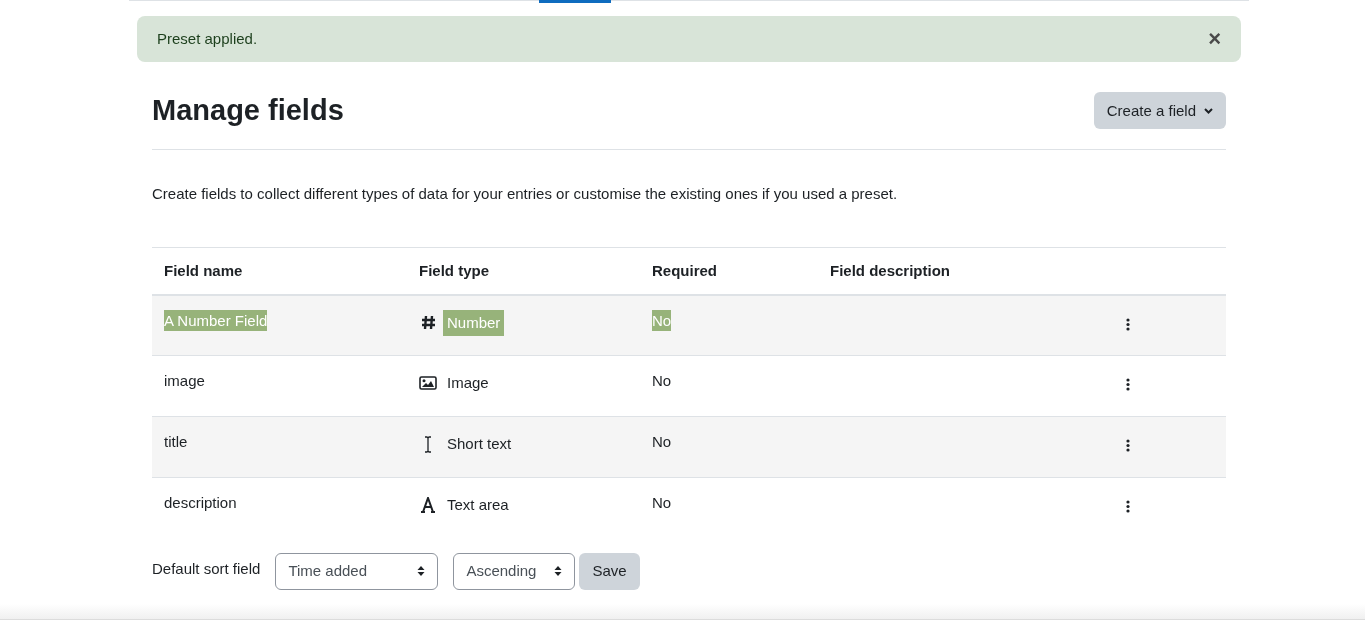 The height and width of the screenshot is (631, 1365). What do you see at coordinates (1214, 39) in the screenshot?
I see `close-button: ×` at bounding box center [1214, 39].